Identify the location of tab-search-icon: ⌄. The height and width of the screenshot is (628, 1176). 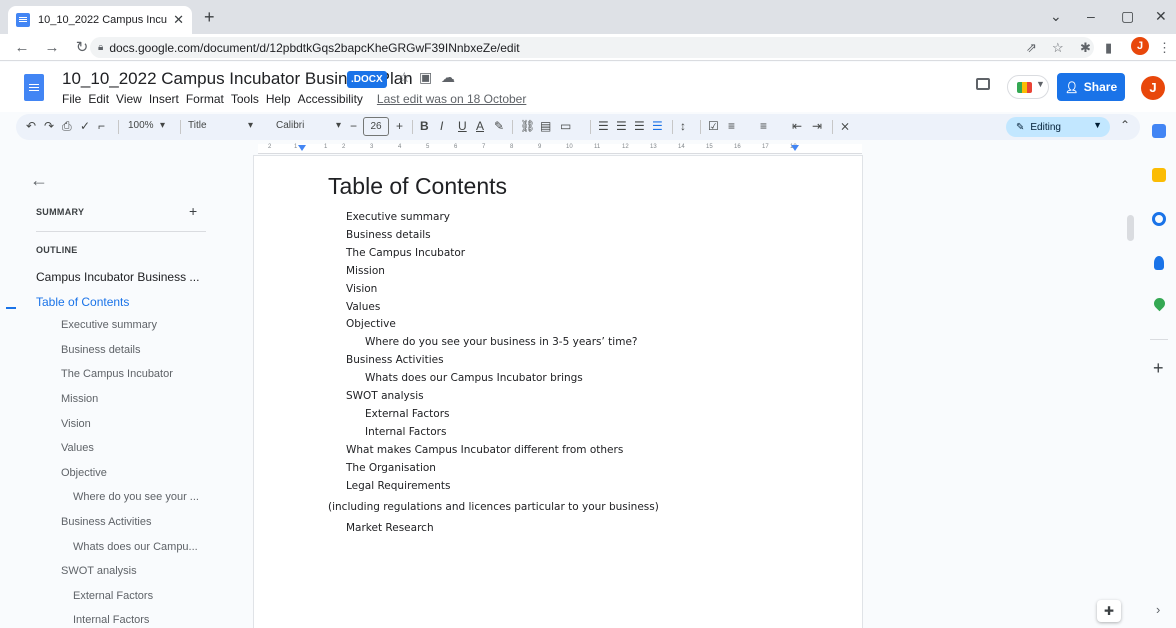
(1056, 16).